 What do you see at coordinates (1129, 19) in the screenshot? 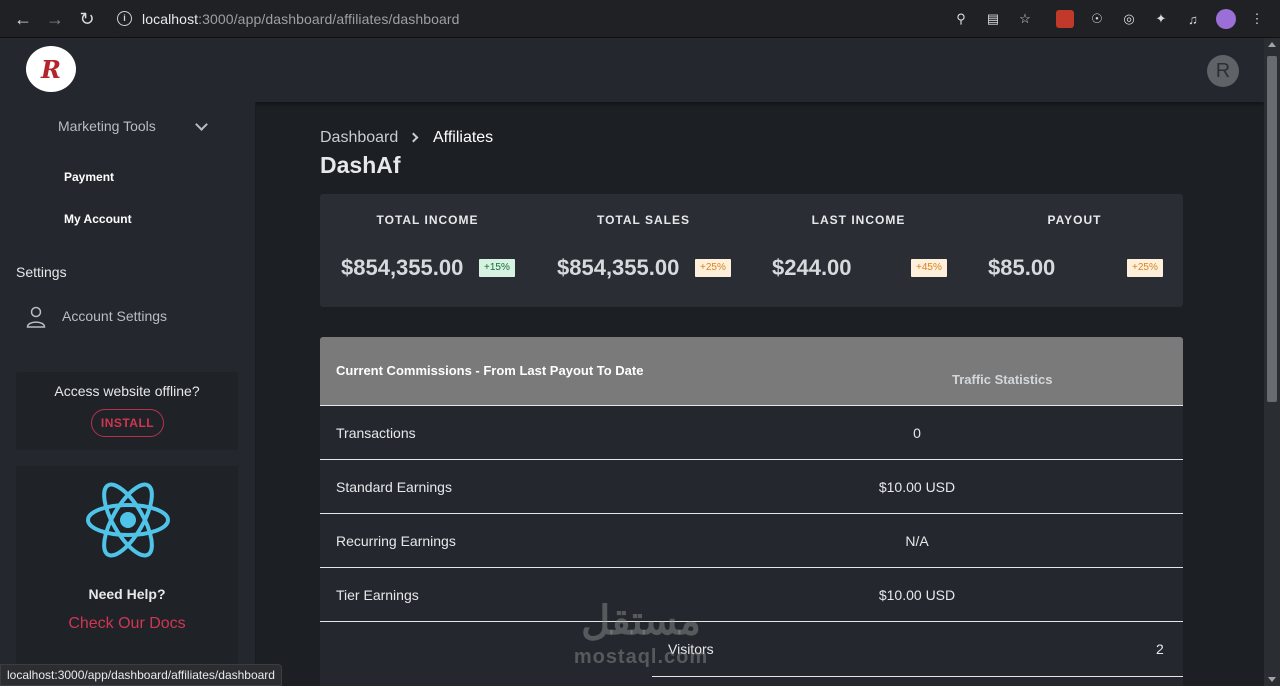
I see `target-icon: ◎` at bounding box center [1129, 19].